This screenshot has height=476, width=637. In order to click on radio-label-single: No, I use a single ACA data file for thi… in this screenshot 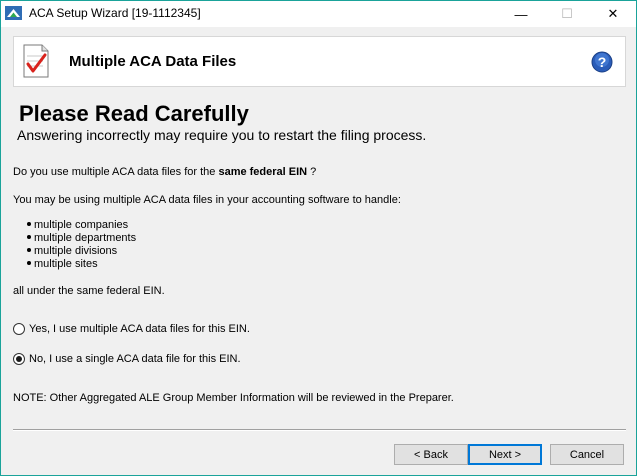, I will do `click(135, 359)`.